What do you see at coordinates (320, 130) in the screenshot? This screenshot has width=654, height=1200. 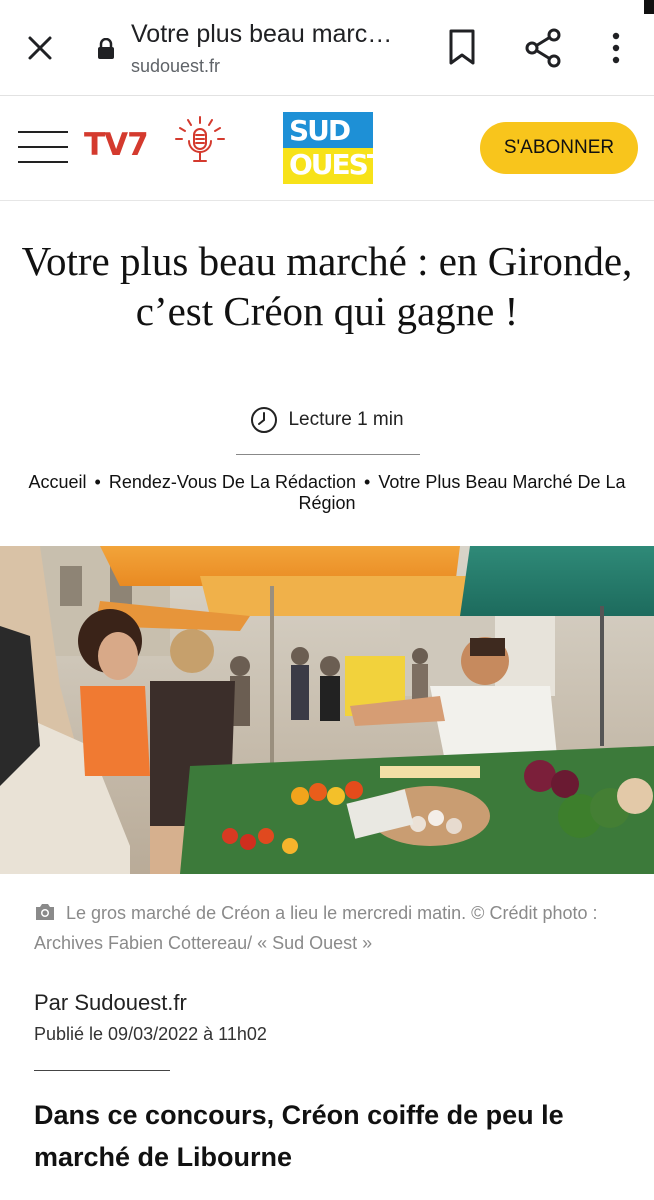 I see `logo-word-sud: SUD` at bounding box center [320, 130].